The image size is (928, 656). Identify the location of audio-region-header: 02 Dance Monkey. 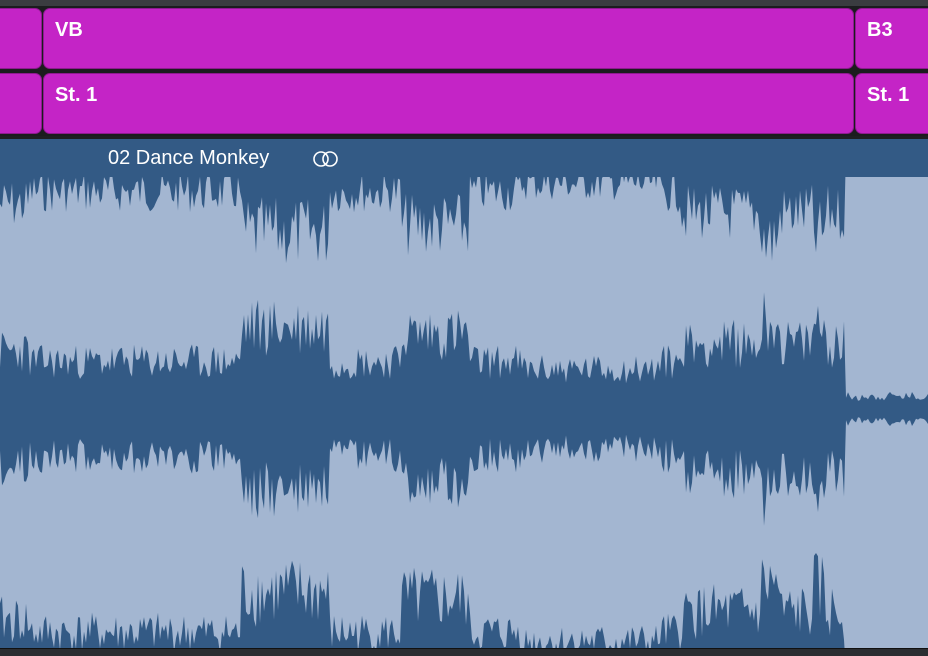
(464, 158).